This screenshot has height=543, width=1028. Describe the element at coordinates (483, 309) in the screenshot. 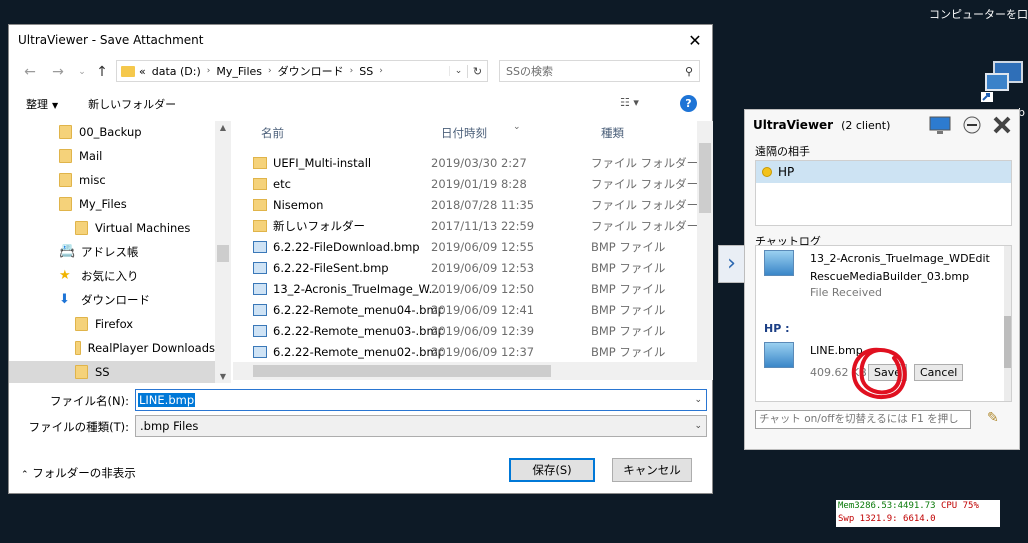

I see `file-date: 2019/06/09 12:41` at that location.